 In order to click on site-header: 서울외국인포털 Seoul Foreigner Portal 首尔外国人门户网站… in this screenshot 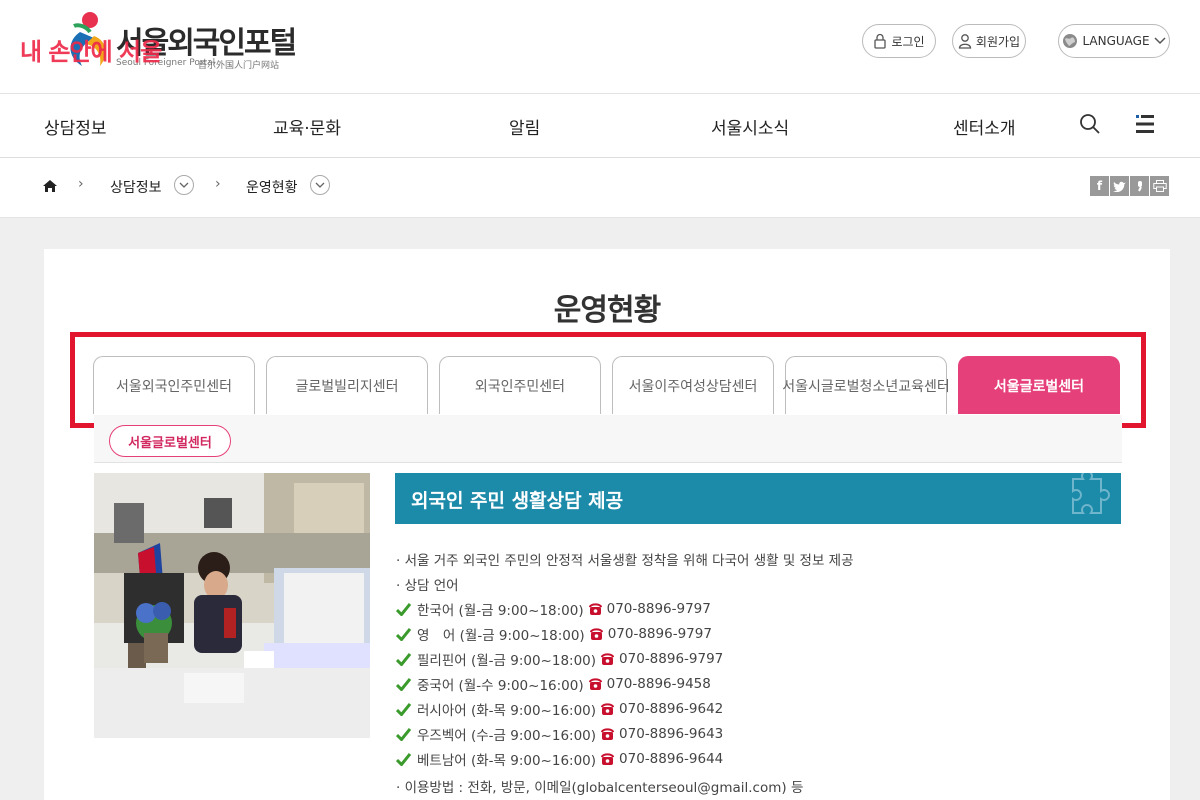, I will do `click(600, 47)`.